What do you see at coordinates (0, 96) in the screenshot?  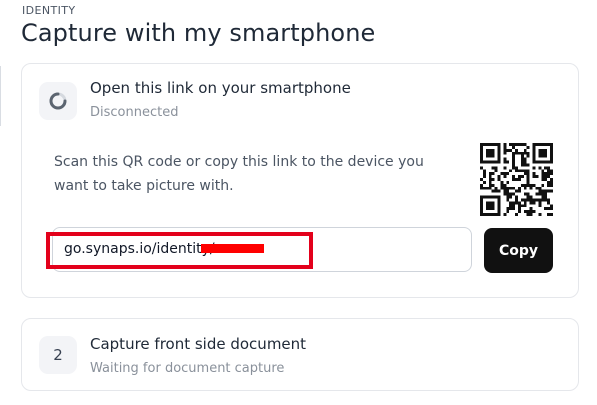 I see `left-divider` at bounding box center [0, 96].